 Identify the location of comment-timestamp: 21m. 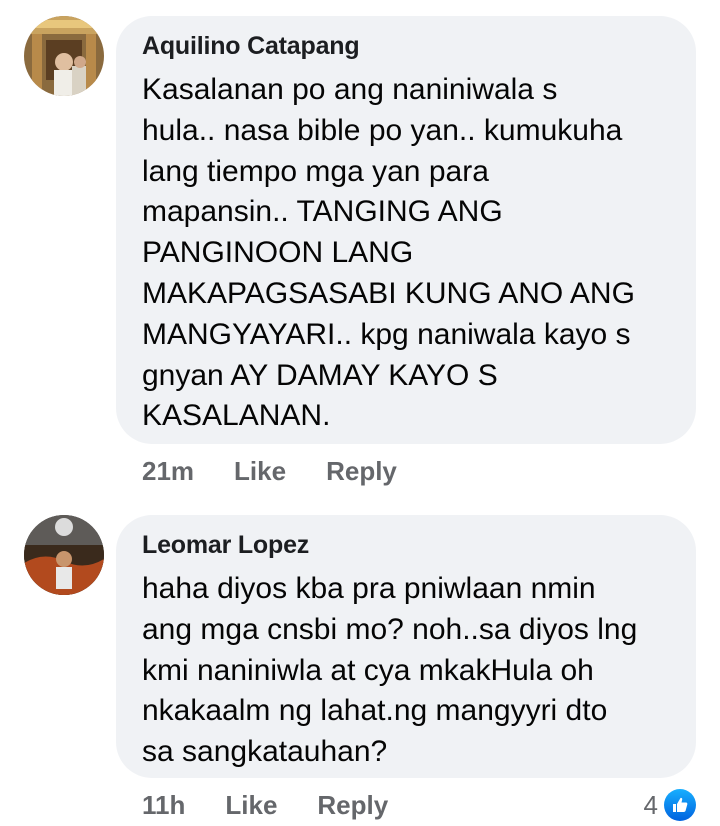
(168, 471).